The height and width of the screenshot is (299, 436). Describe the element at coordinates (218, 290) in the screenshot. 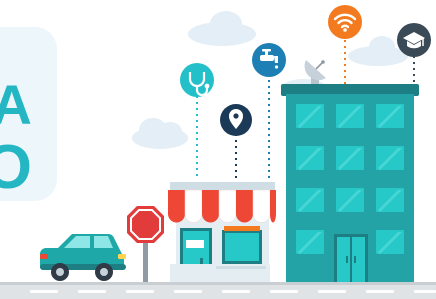

I see `road` at that location.